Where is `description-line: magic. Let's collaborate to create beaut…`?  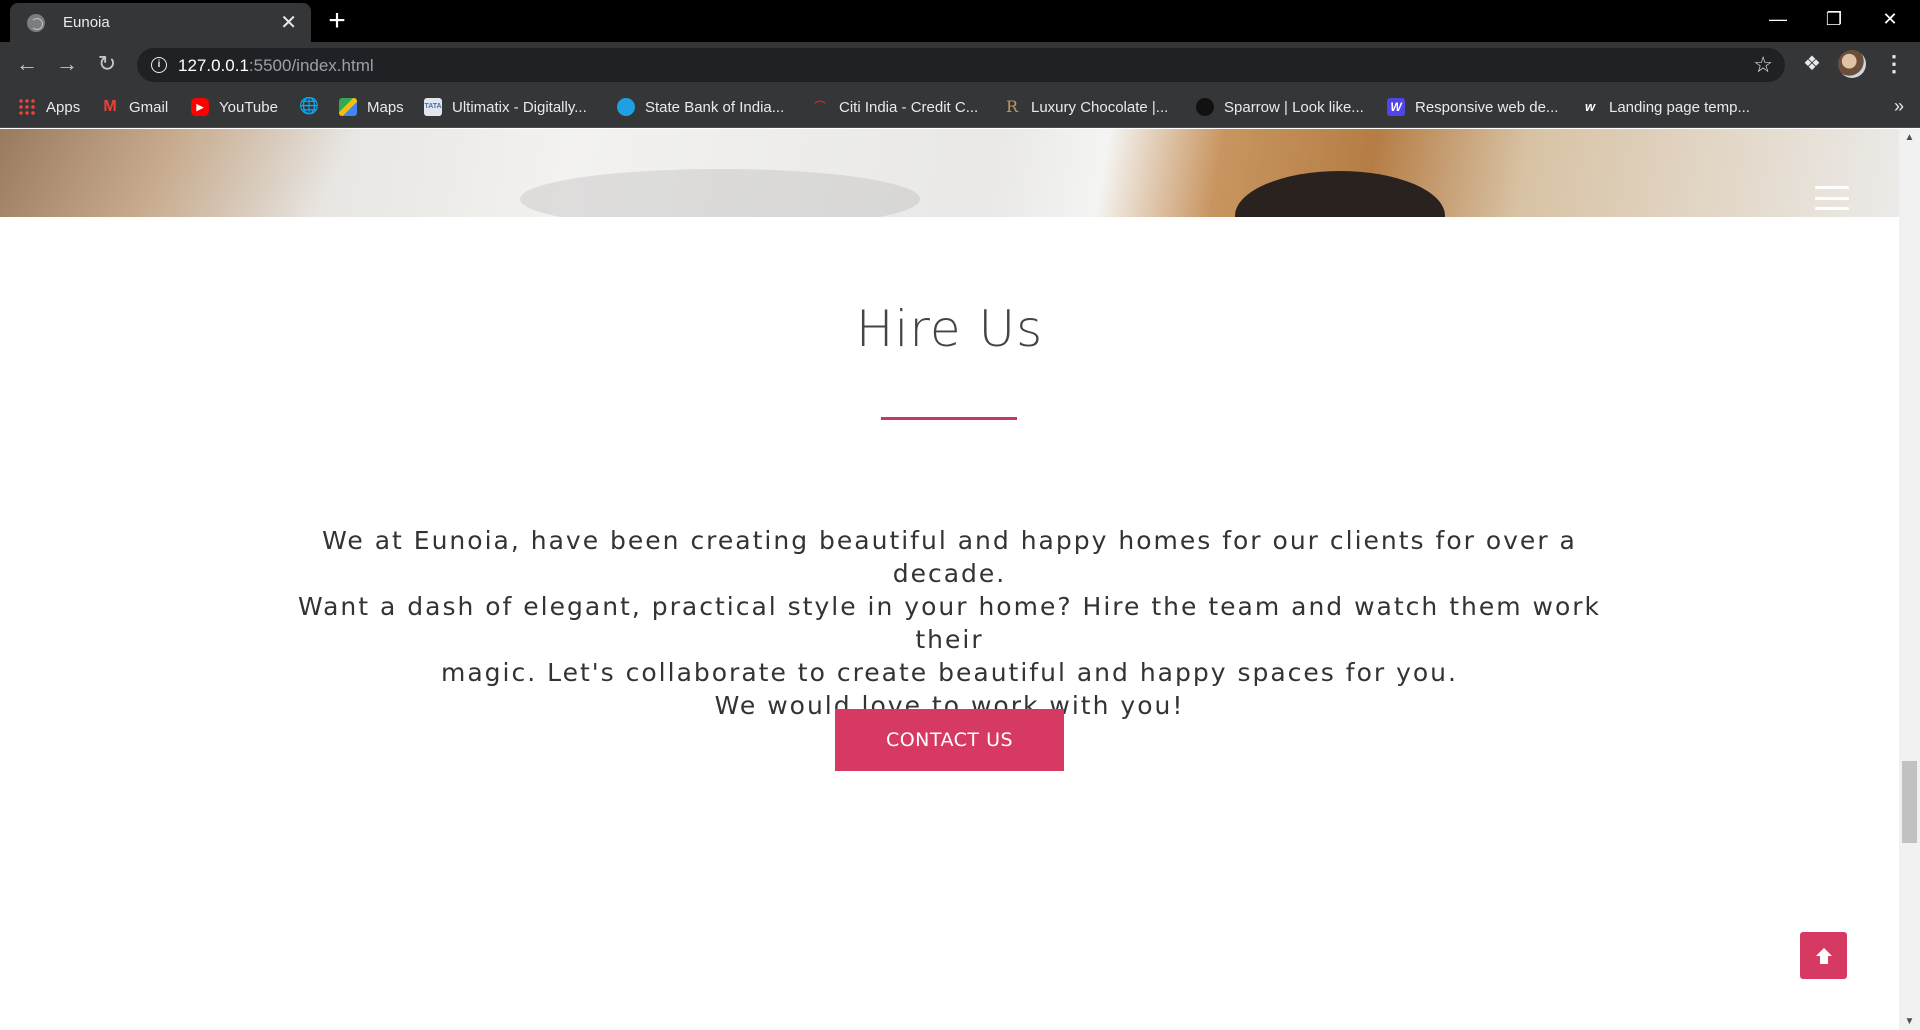 description-line: magic. Let's collaborate to create beaut… is located at coordinates (949, 672).